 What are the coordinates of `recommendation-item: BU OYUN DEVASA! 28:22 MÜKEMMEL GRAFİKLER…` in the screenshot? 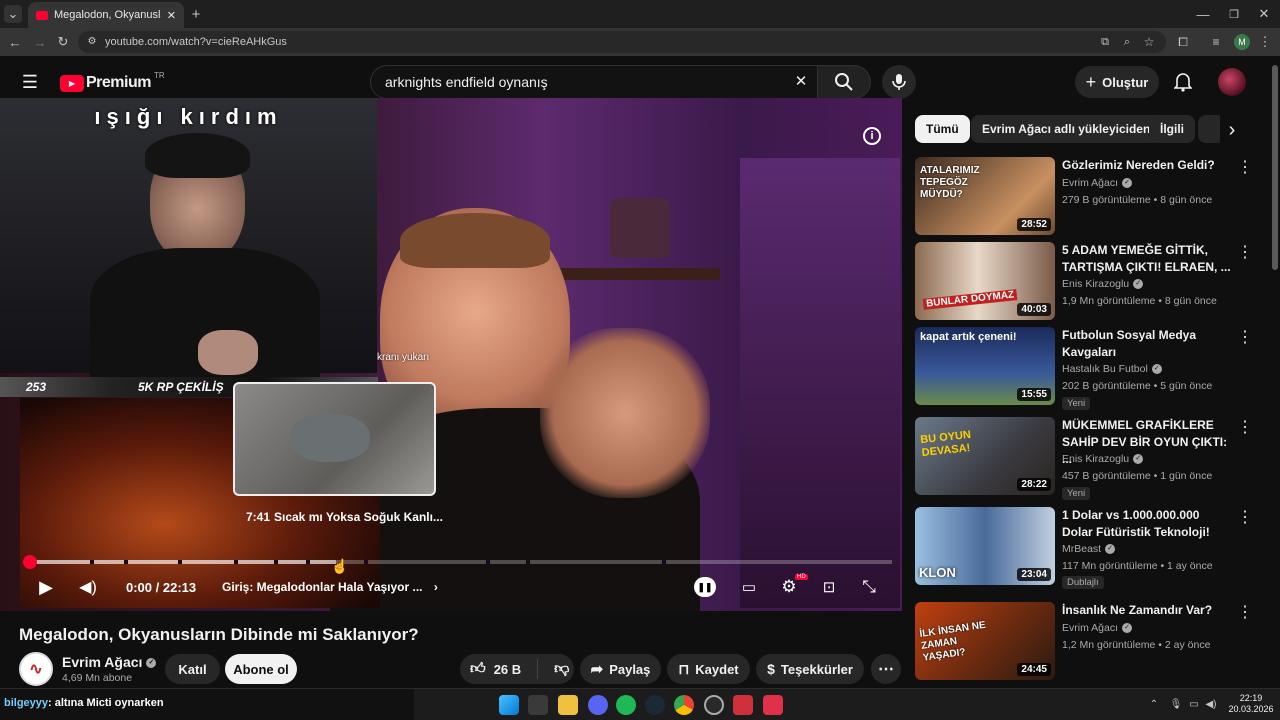 It's located at (1092, 458).